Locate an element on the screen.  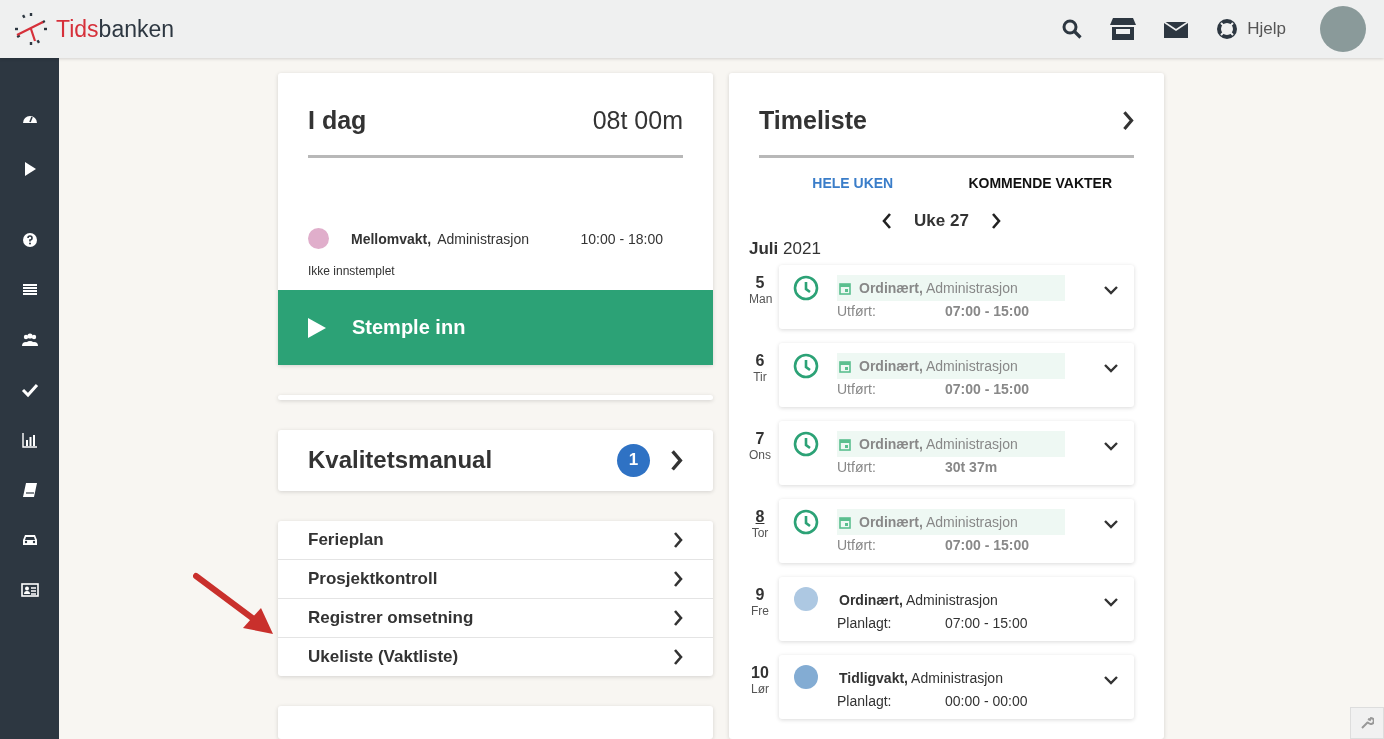
menu-link: Ukeliste (Vaktliste) is located at coordinates (495, 656).